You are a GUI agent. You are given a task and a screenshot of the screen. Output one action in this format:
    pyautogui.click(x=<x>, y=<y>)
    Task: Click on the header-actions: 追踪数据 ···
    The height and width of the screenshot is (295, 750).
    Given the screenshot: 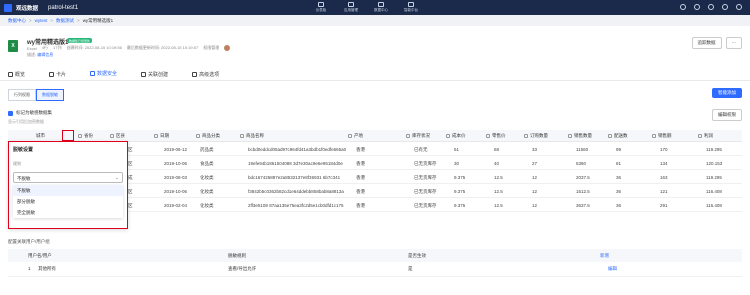 What is the action you would take?
    pyautogui.click(x=716, y=43)
    